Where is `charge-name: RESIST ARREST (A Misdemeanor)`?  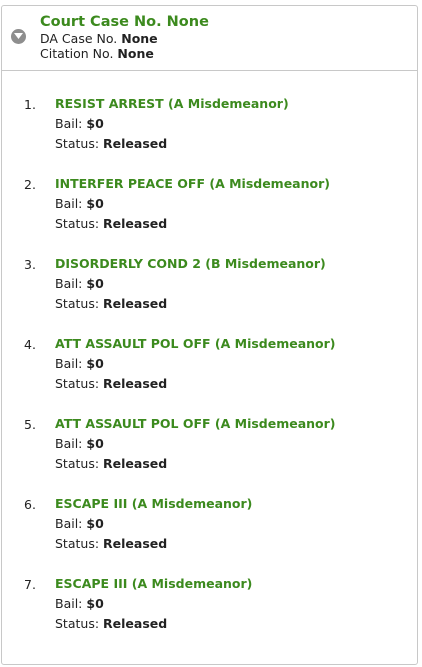
charge-name: RESIST ARREST (A Misdemeanor) is located at coordinates (172, 103).